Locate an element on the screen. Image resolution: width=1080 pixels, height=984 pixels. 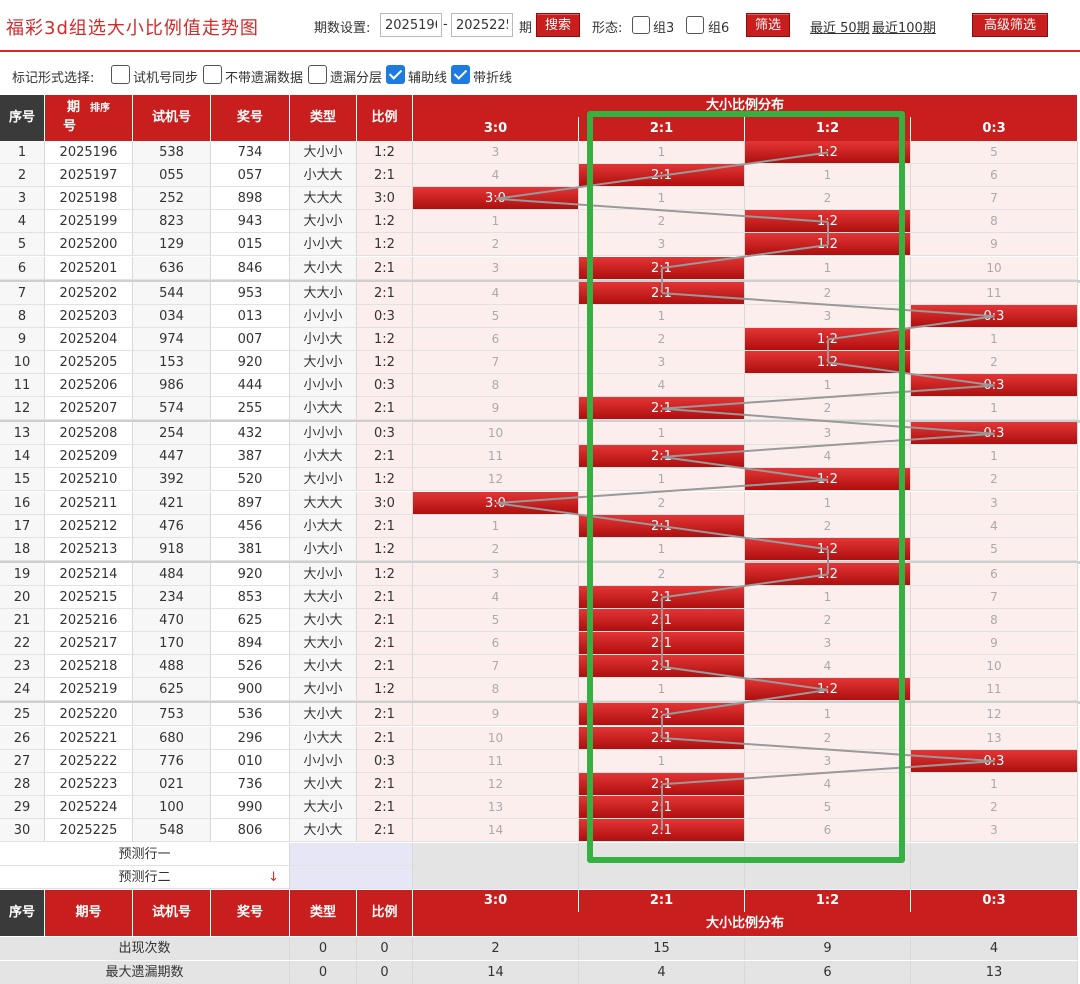
row-trial: 776 is located at coordinates (172, 761).